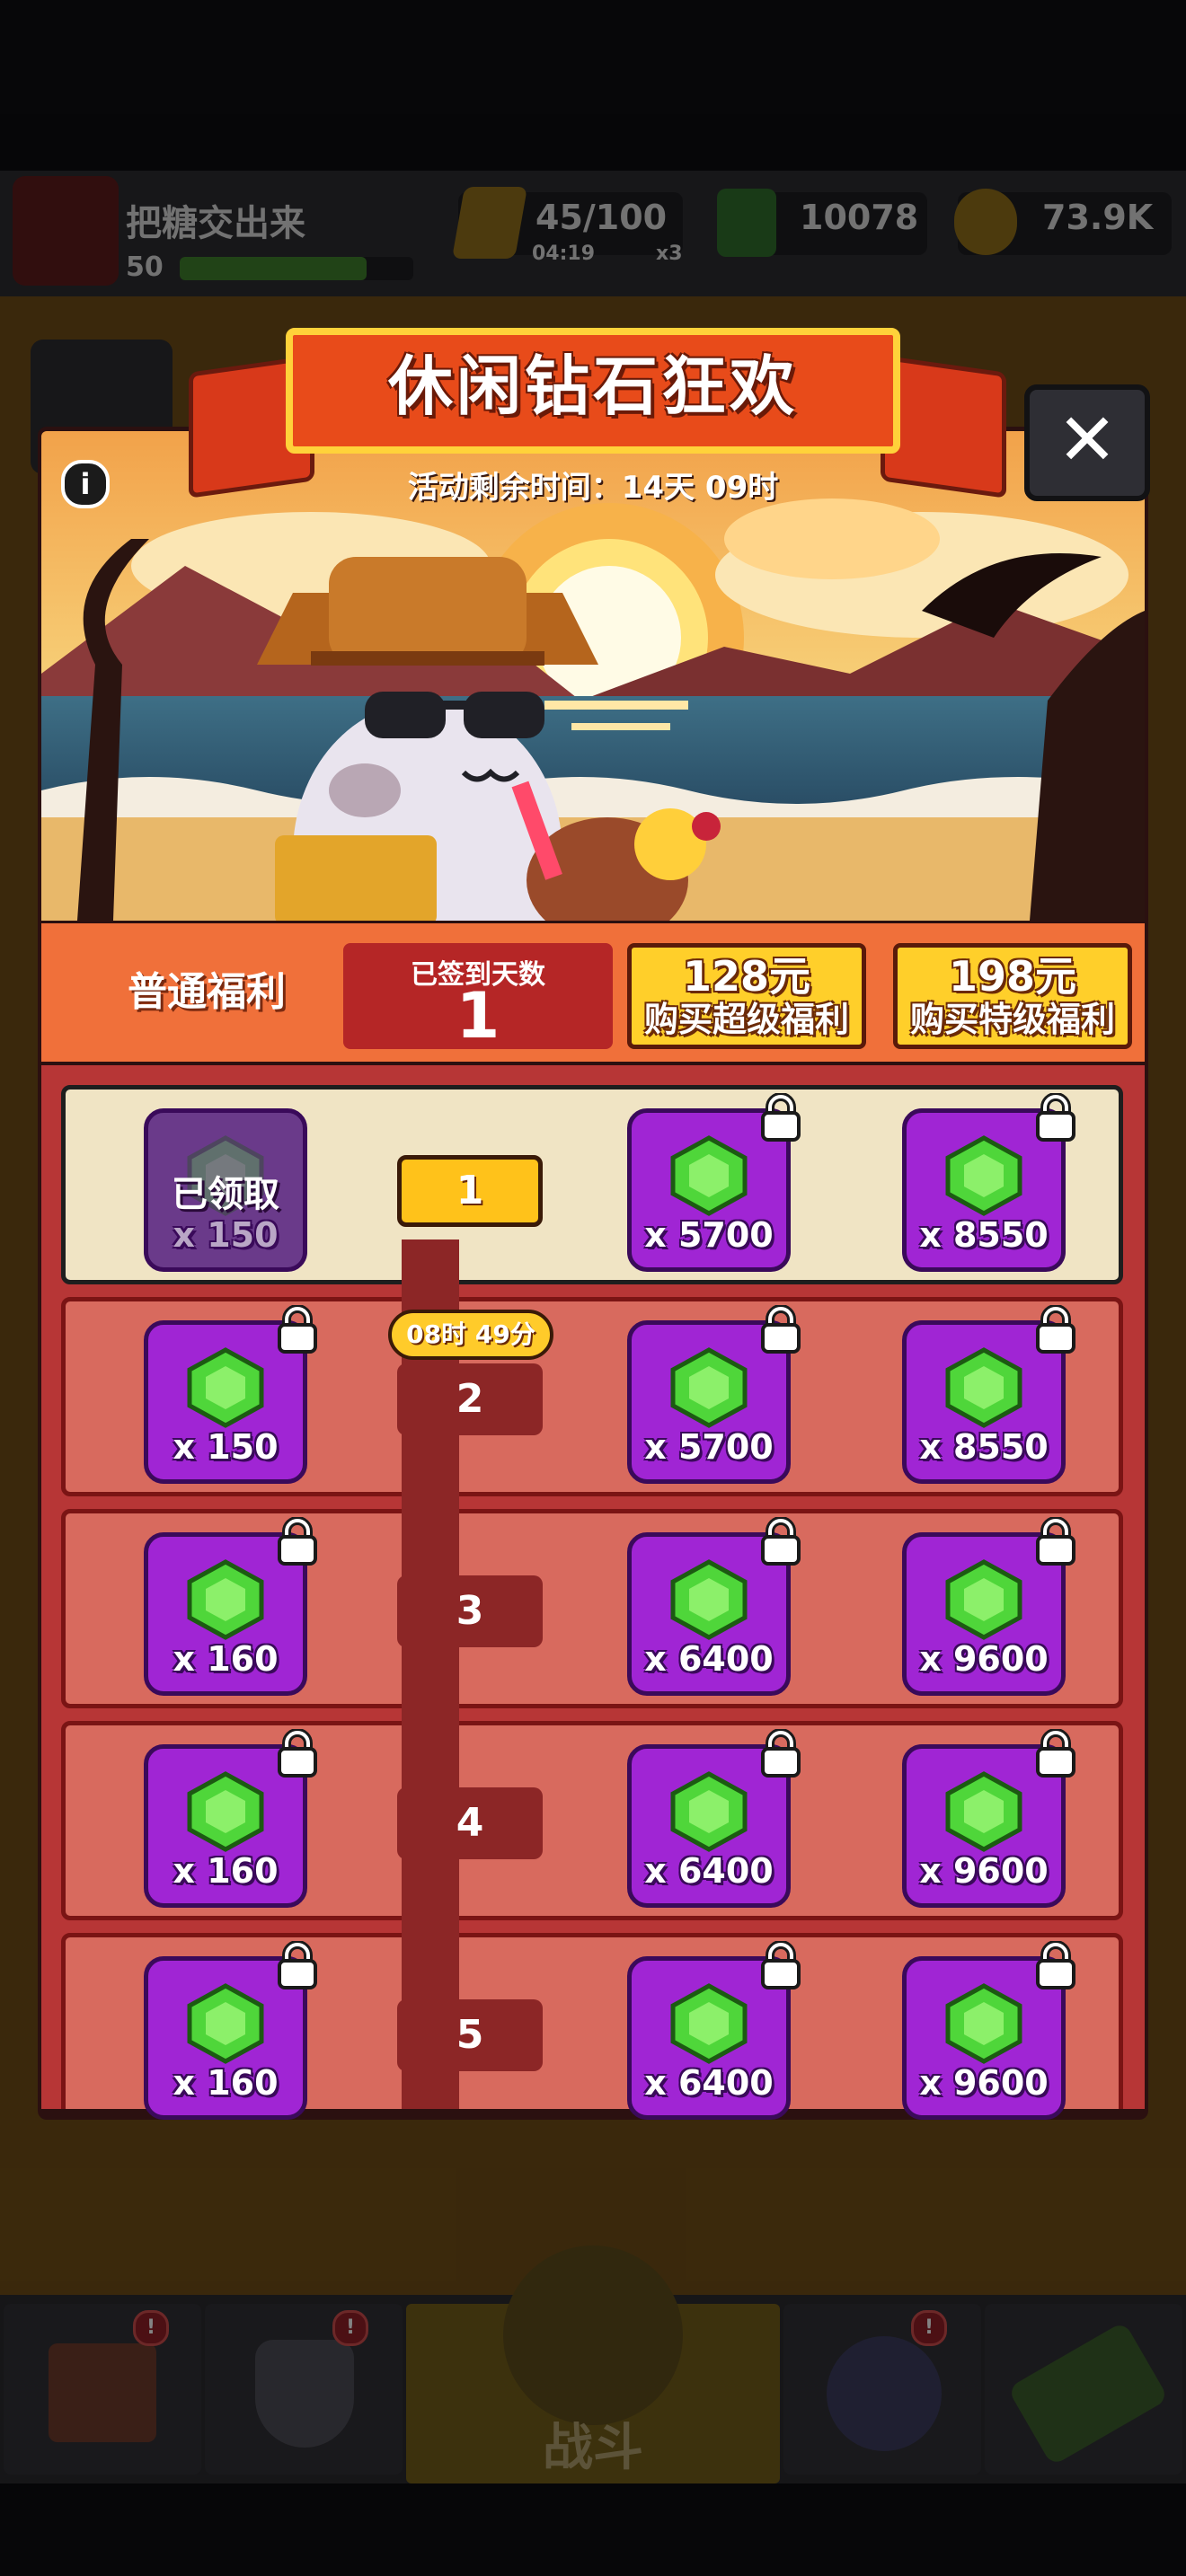 The height and width of the screenshot is (2576, 1186). I want to click on next-reward-countdown: 08时 49分, so click(470, 1335).